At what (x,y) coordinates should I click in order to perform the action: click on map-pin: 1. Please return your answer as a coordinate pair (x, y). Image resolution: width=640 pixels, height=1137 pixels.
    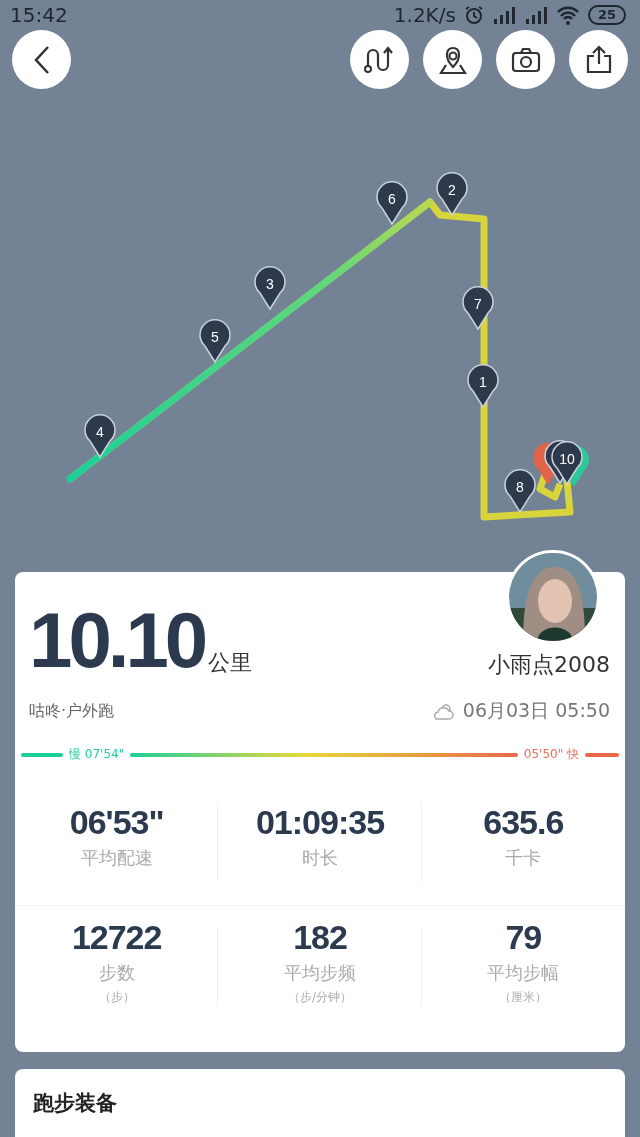
    Looking at the image, I should click on (483, 386).